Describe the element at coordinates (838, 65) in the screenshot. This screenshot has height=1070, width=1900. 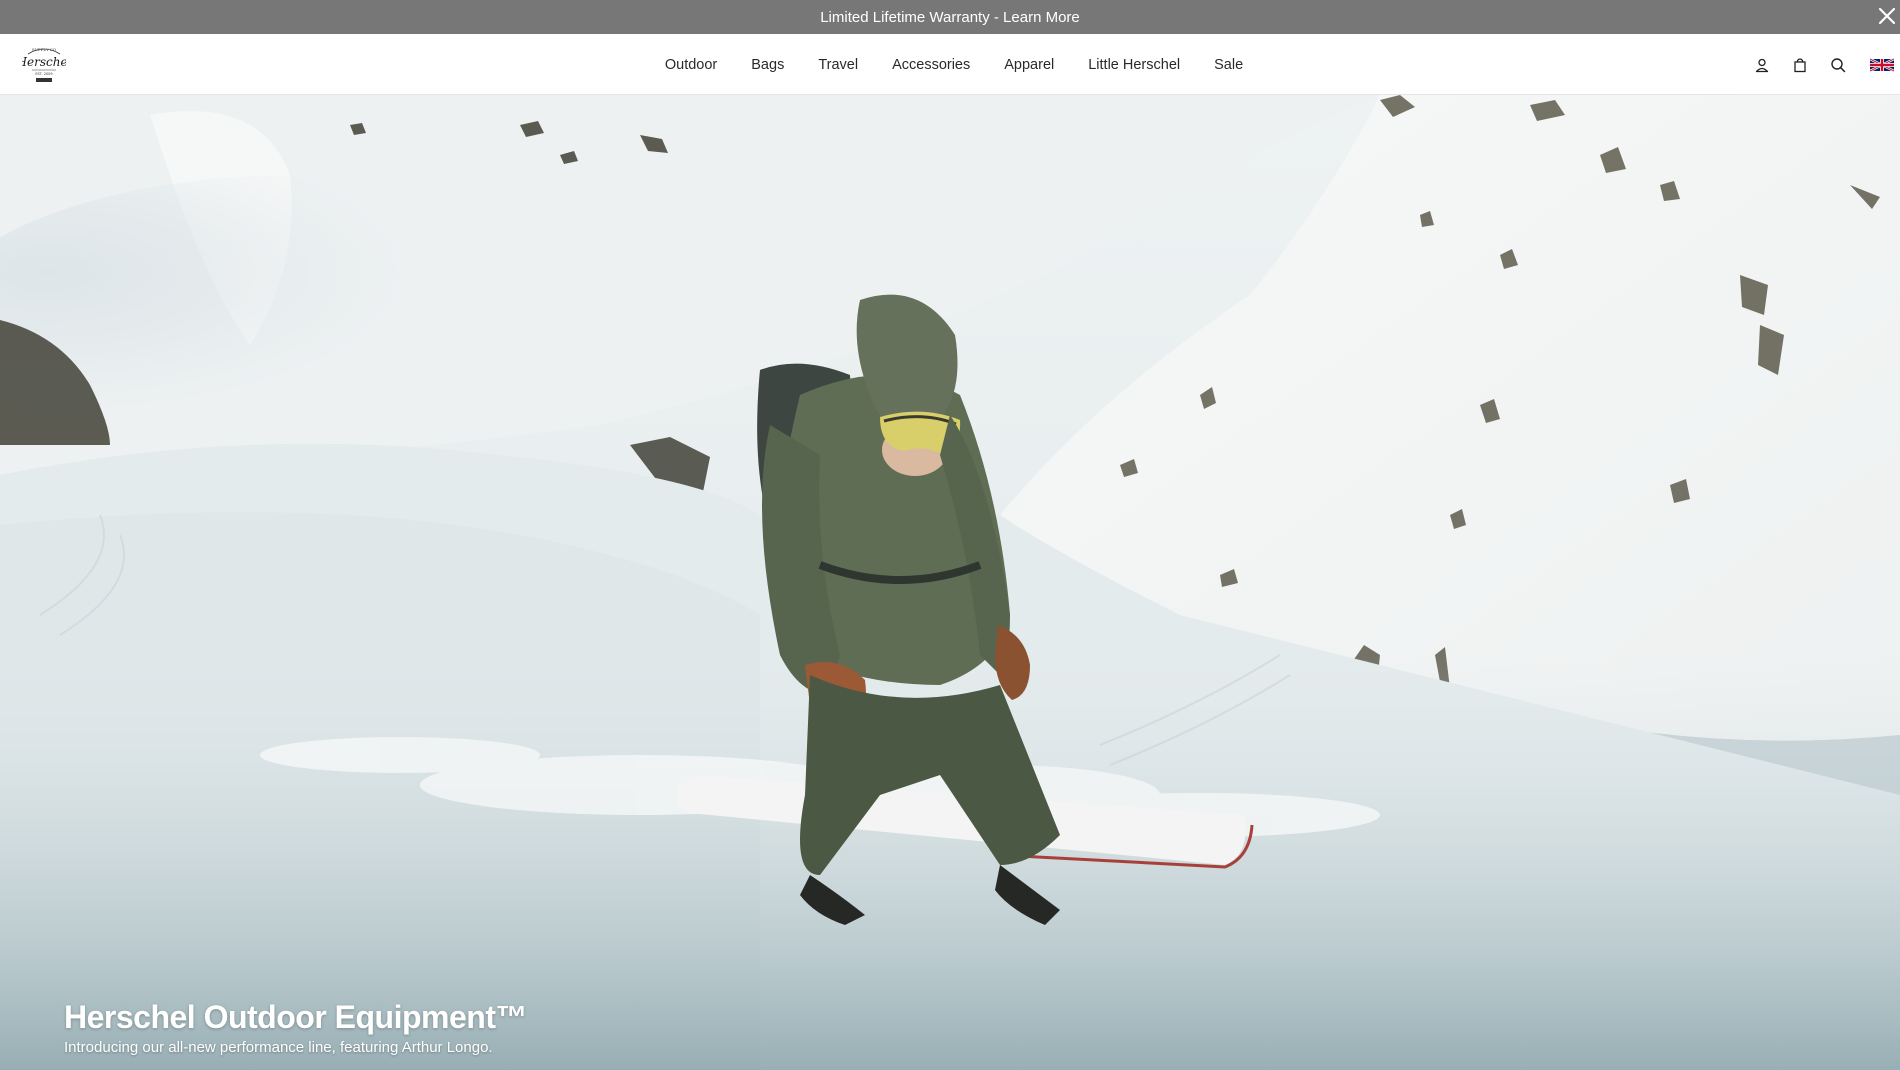
I see `nav-item-travel: Travel` at that location.